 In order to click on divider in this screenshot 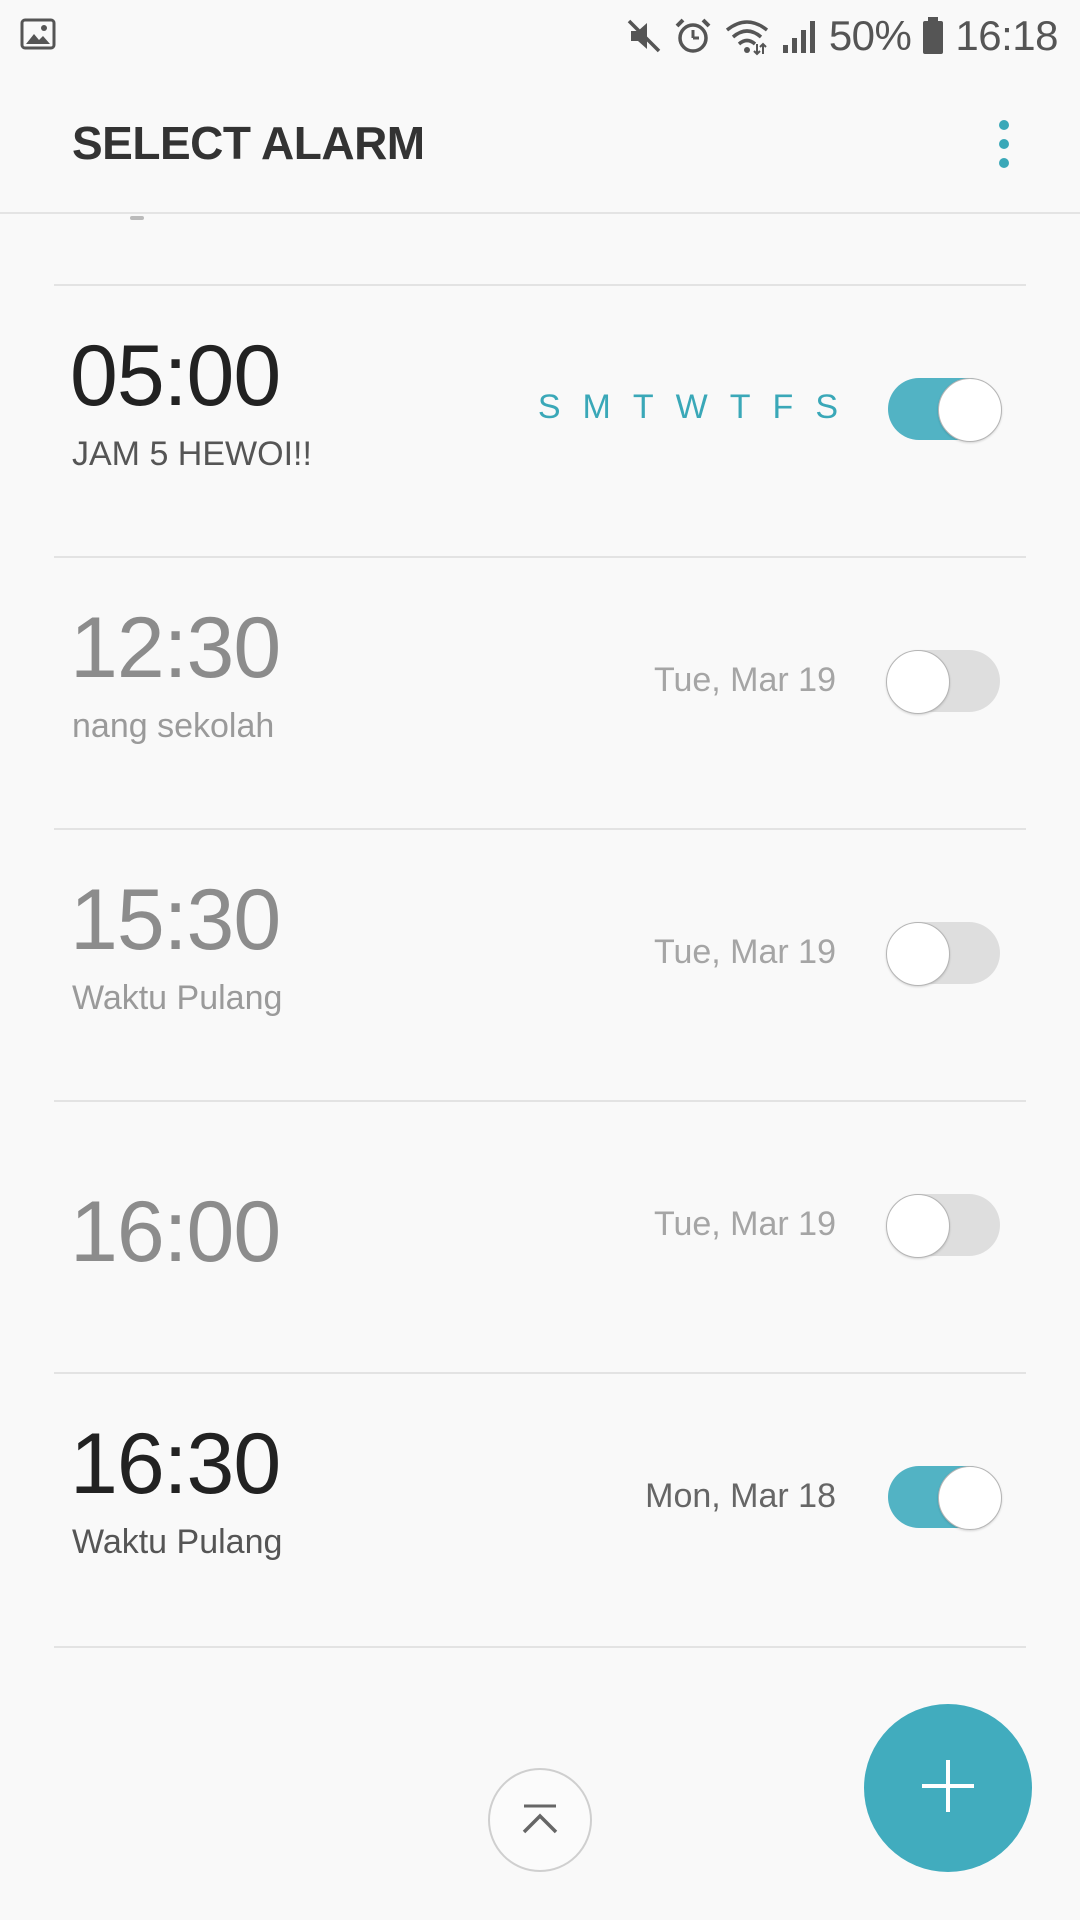, I will do `click(540, 1647)`.